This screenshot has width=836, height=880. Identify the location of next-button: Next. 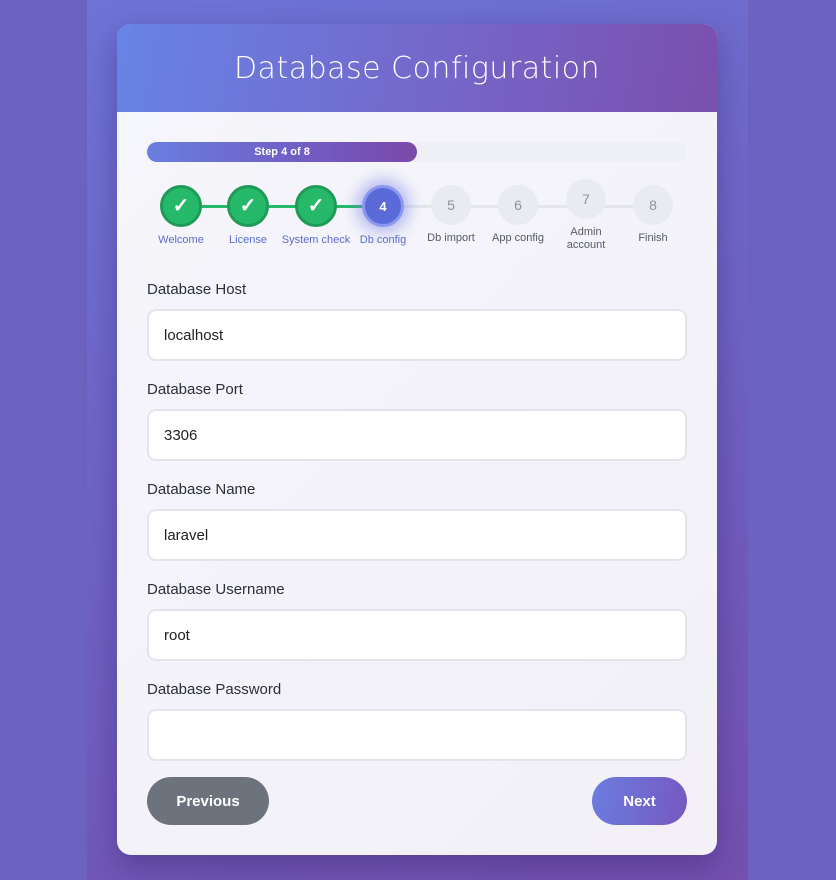
(639, 801).